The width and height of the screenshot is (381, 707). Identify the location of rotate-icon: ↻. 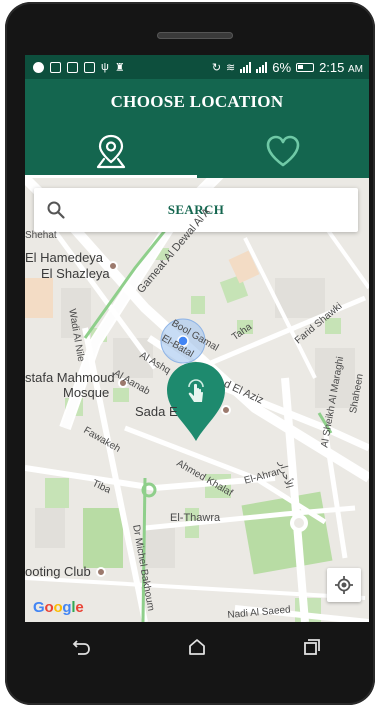
(216, 67).